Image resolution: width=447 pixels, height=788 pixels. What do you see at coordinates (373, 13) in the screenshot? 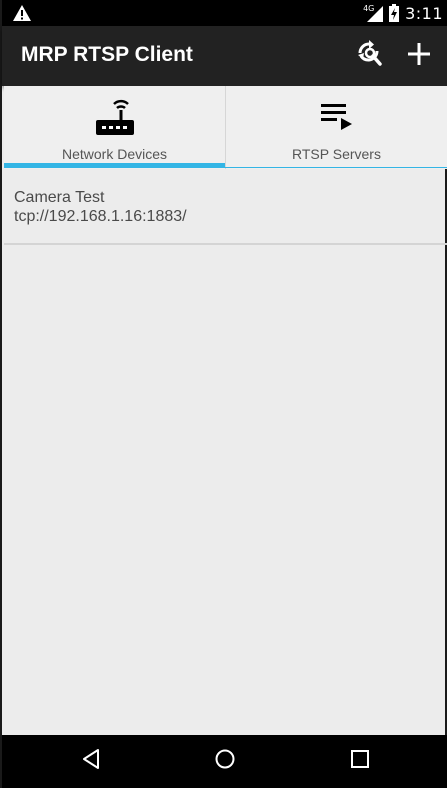
I see `signal-icon: 4G` at bounding box center [373, 13].